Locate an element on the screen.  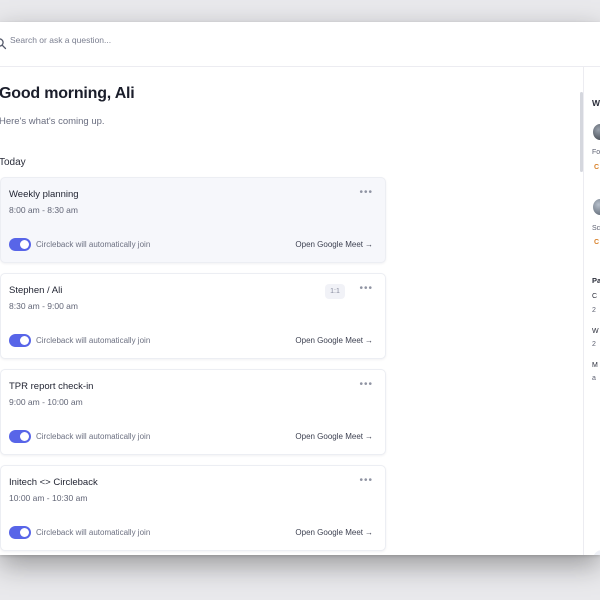
past-meeting-title: M is located at coordinates (595, 365).